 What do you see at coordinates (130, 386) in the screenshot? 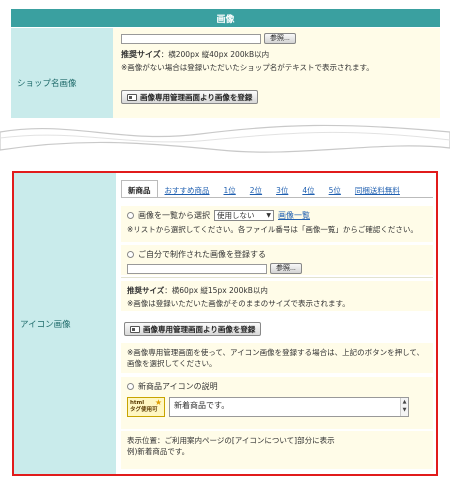
I see `description-bullet` at bounding box center [130, 386].